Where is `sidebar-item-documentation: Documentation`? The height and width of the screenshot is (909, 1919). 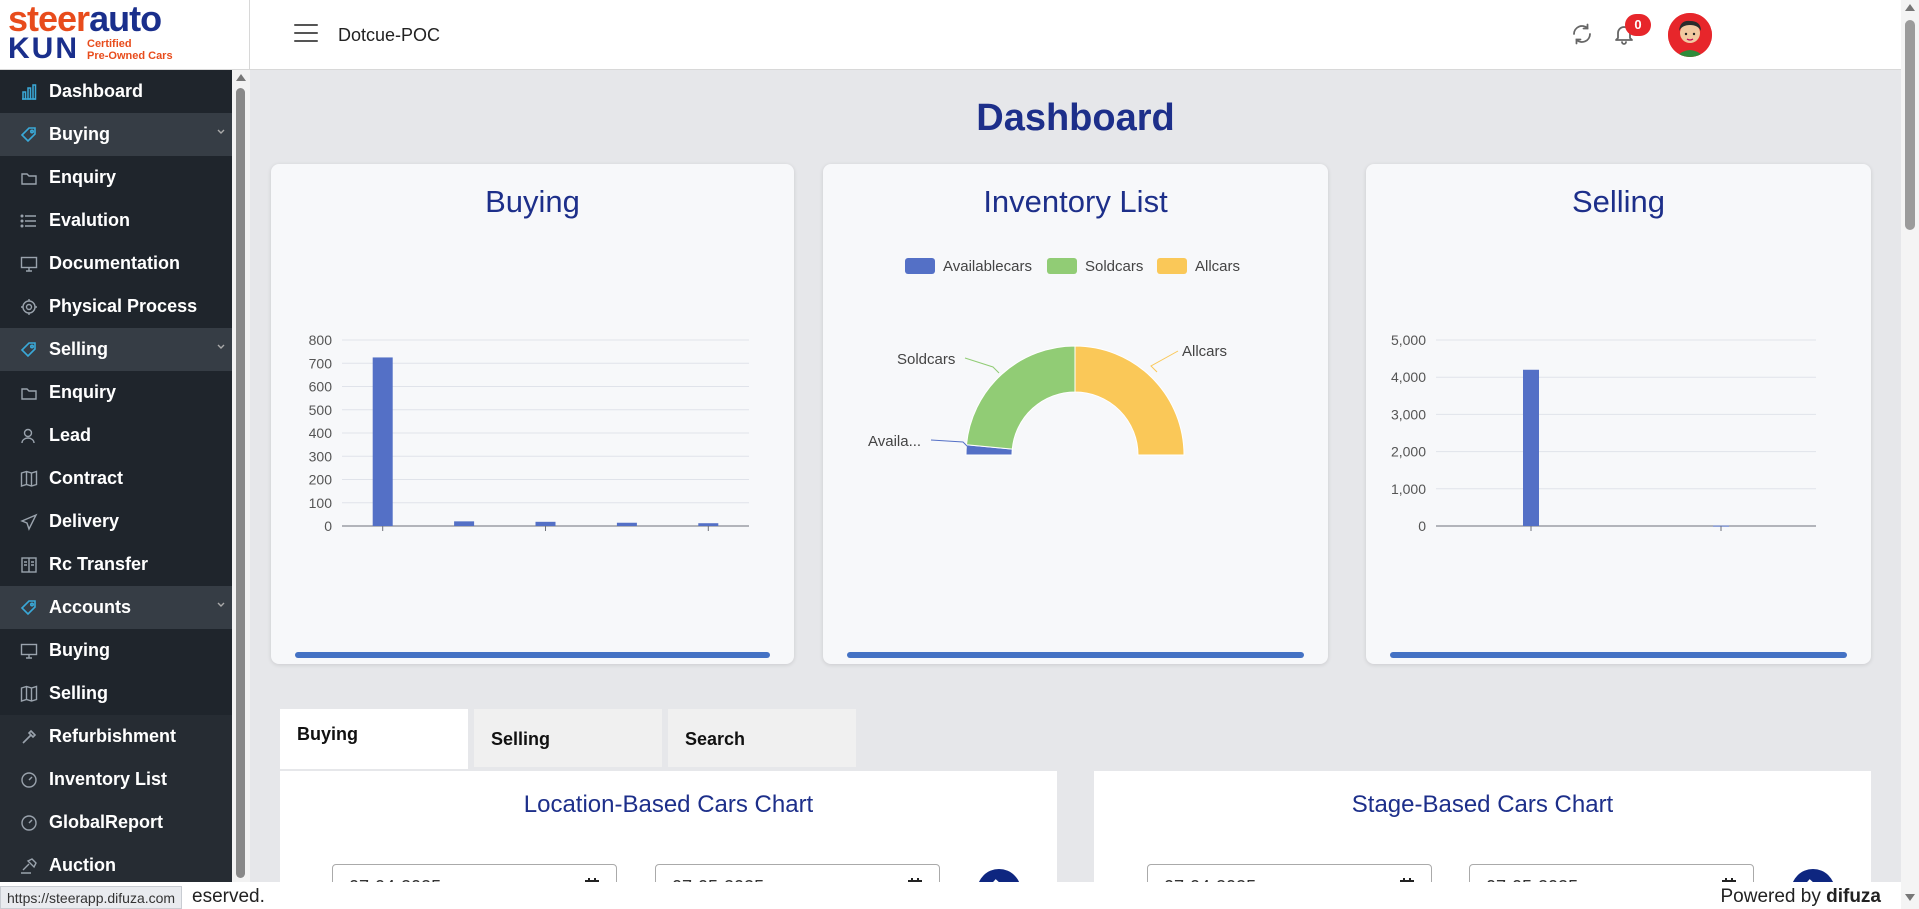 sidebar-item-documentation: Documentation is located at coordinates (116, 263).